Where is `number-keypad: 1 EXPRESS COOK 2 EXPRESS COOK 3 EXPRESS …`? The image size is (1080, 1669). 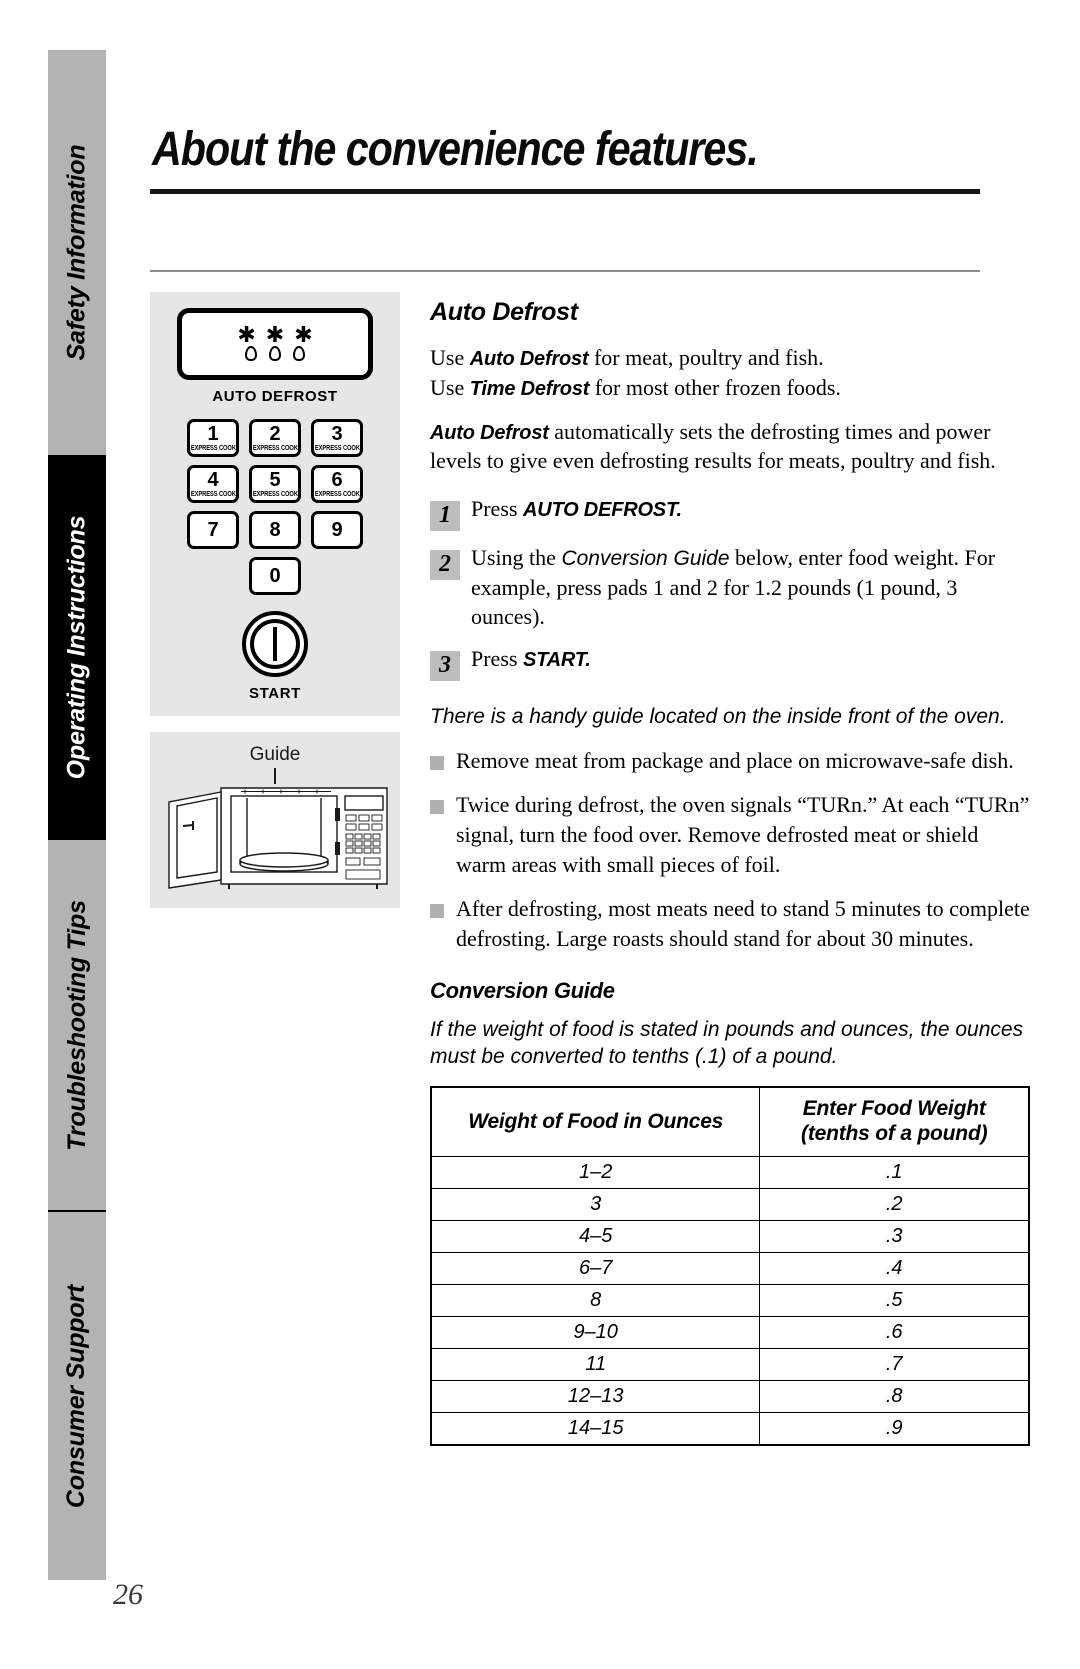
number-keypad: 1 EXPRESS COOK 2 EXPRESS COOK 3 EXPRESS … is located at coordinates (275, 507).